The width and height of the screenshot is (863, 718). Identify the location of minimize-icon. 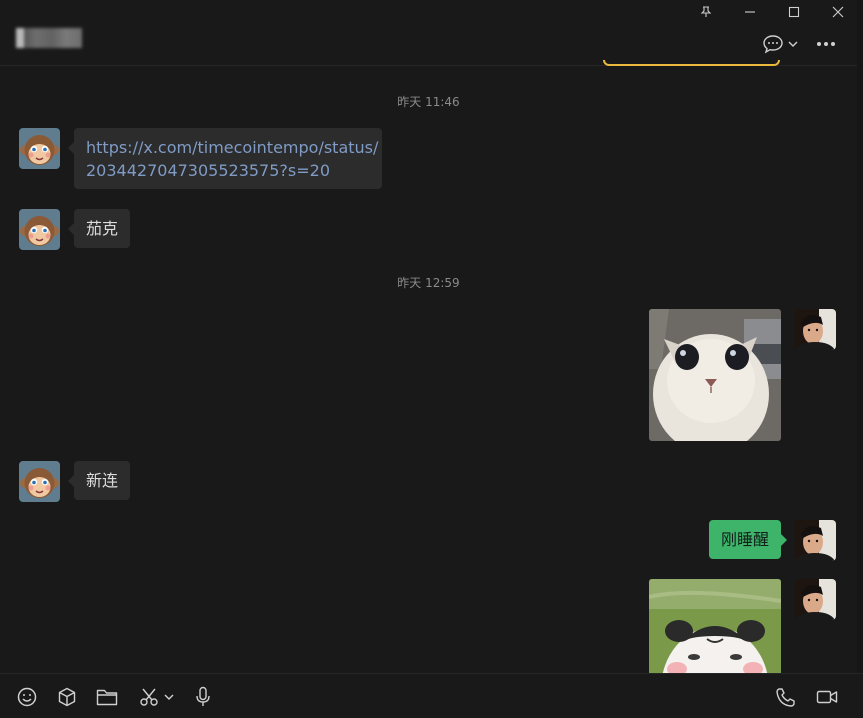
(750, 12).